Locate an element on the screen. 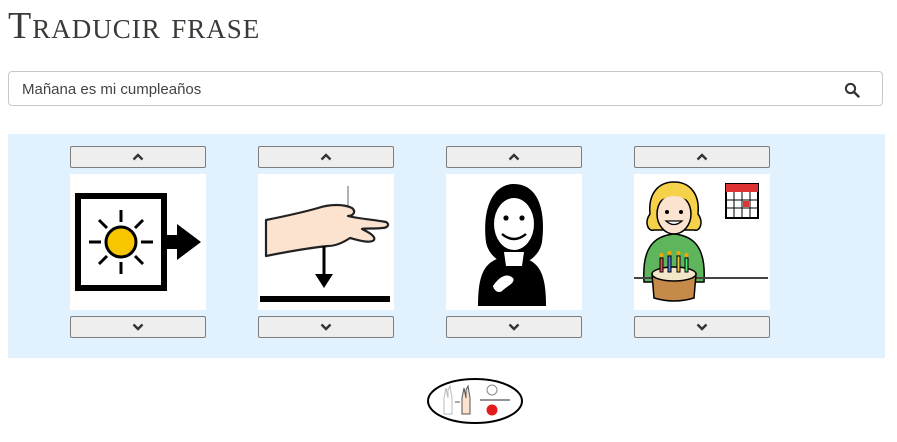  woman-self-pictogram is located at coordinates (512, 245).